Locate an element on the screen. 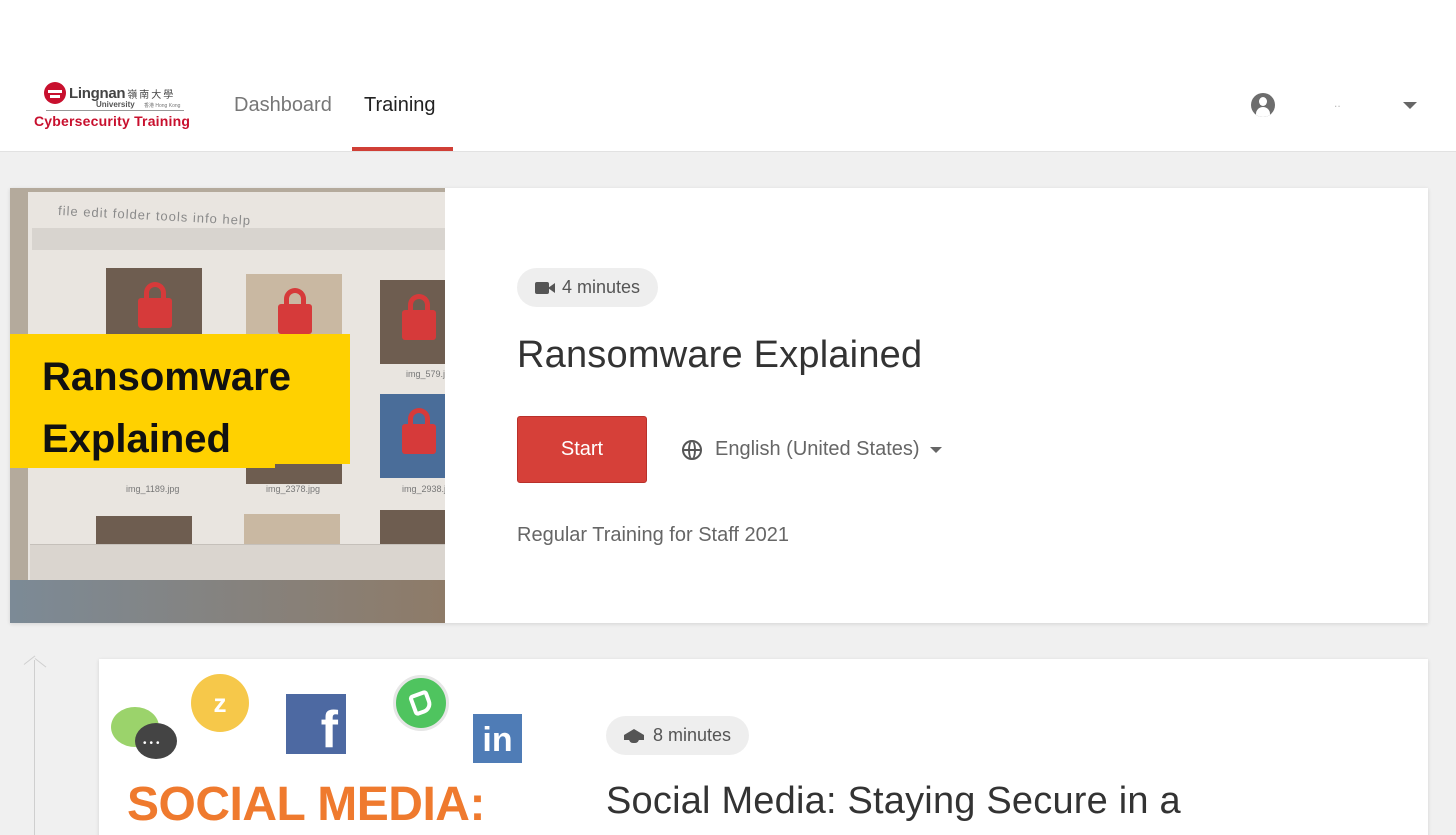 The image size is (1456, 835). logo-subtitle-small: 香港 Hong Kong is located at coordinates (162, 106).